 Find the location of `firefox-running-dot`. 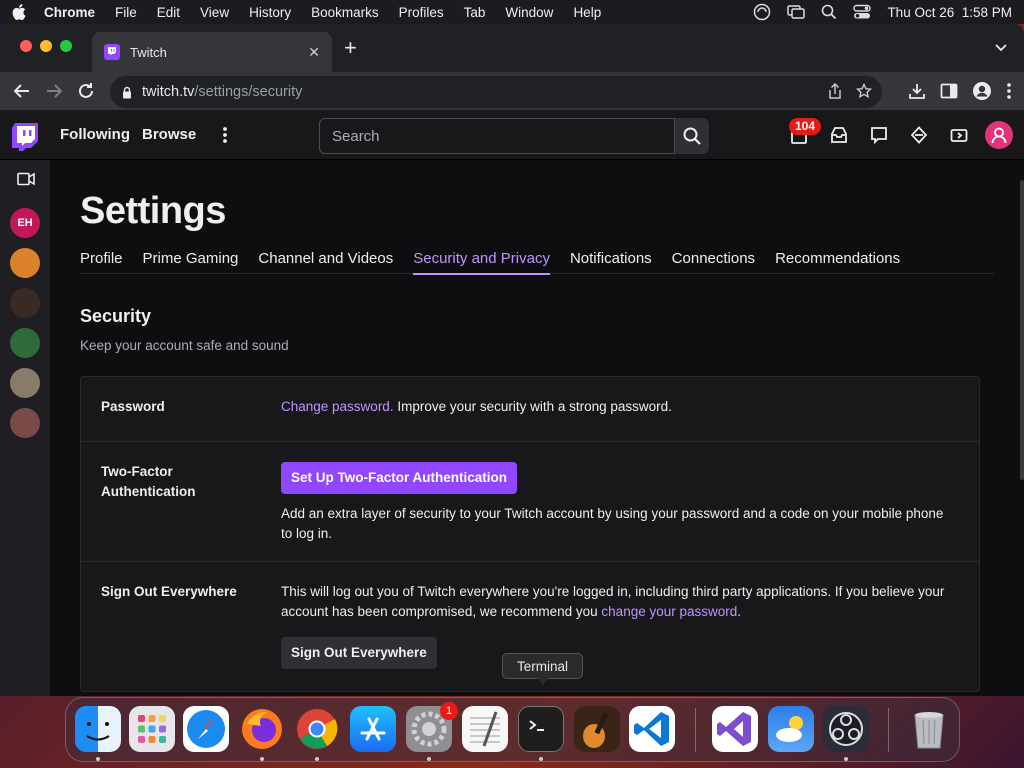

firefox-running-dot is located at coordinates (262, 759).